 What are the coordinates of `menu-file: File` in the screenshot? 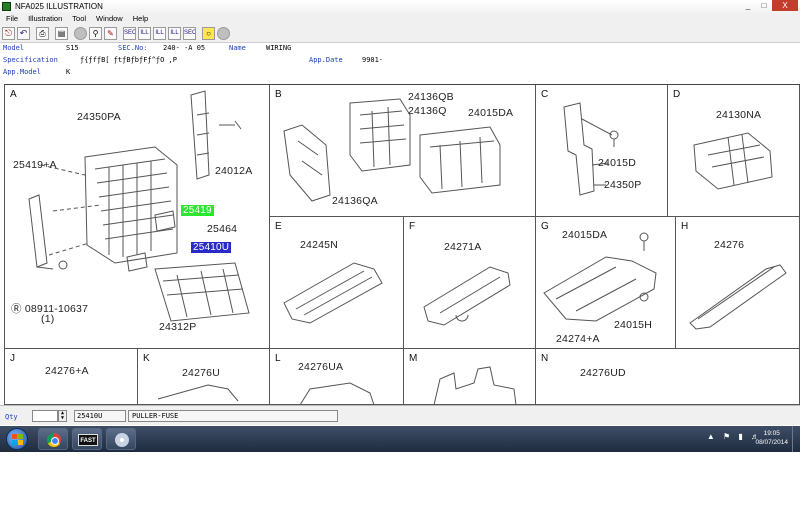 It's located at (12, 18).